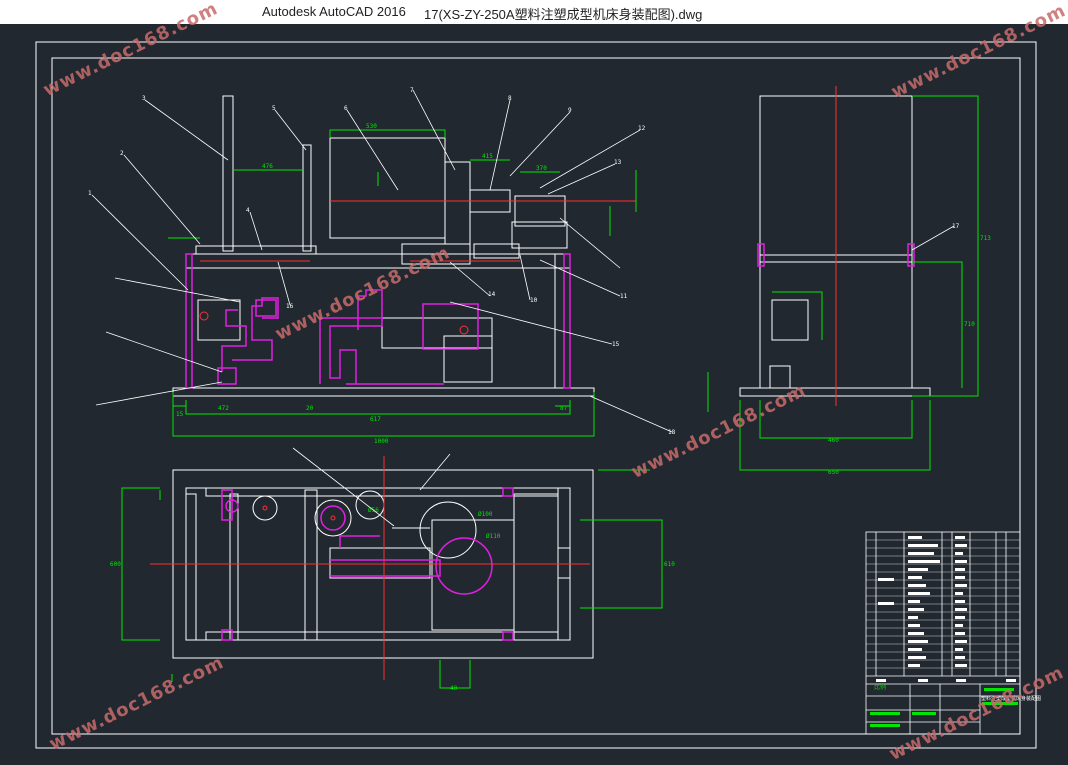 This screenshot has height=765, width=1068. Describe the element at coordinates (180, 414) in the screenshot. I see `dim-text: 15` at that location.